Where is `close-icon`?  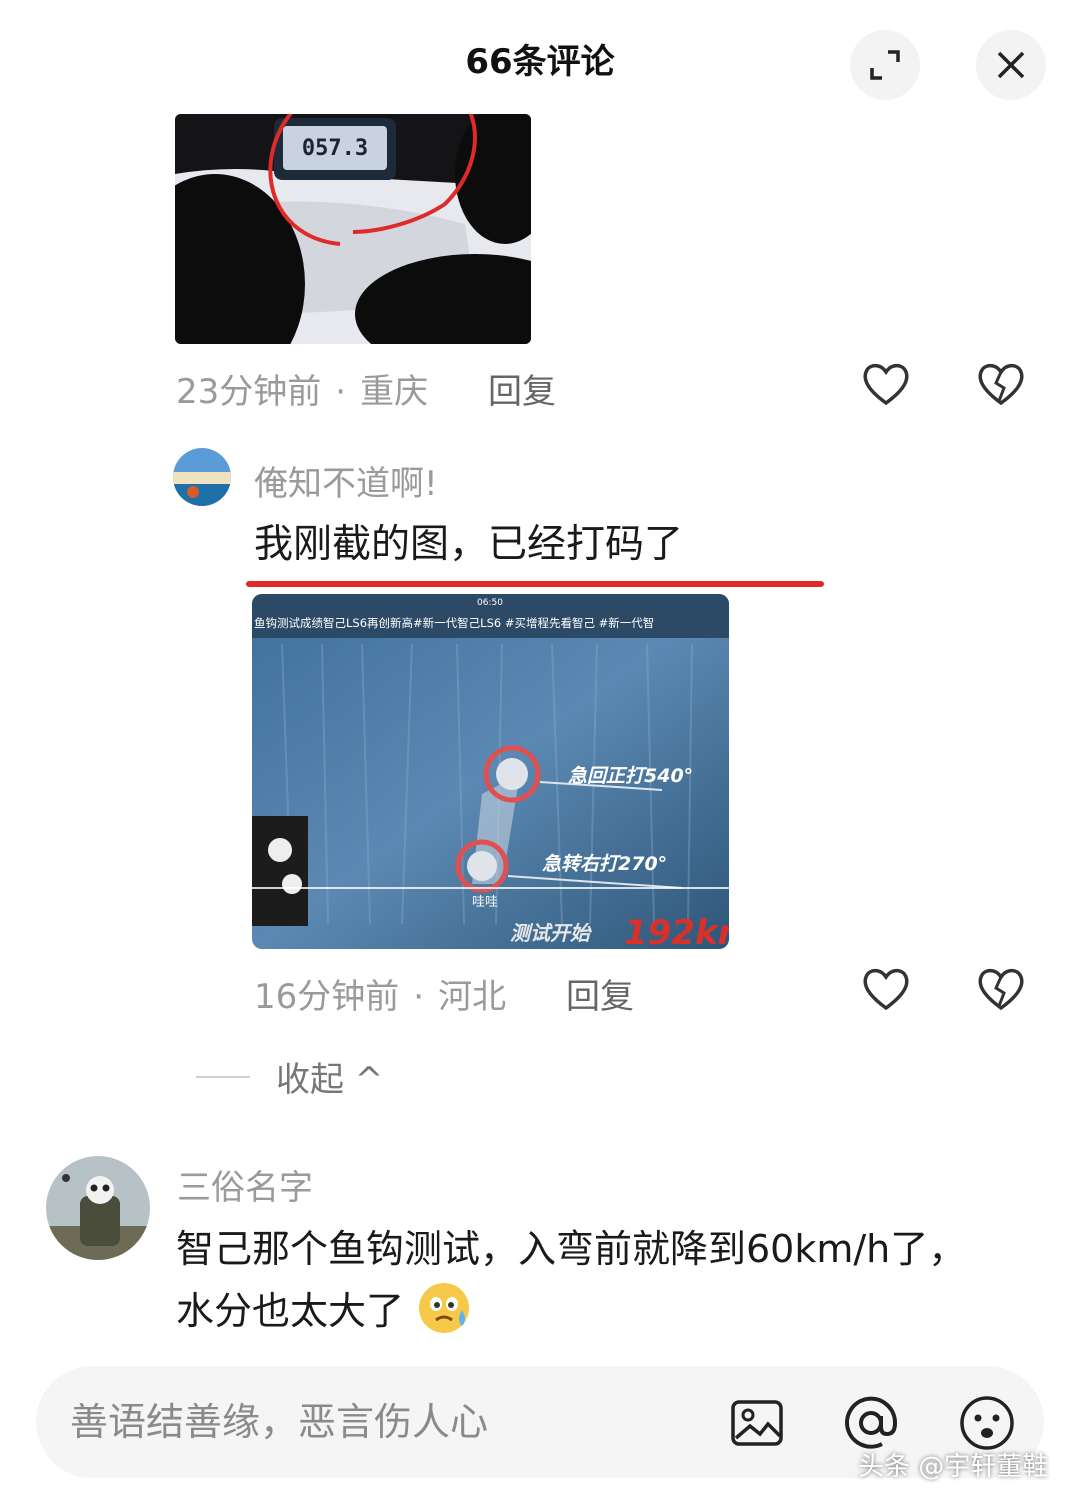 close-icon is located at coordinates (1011, 65).